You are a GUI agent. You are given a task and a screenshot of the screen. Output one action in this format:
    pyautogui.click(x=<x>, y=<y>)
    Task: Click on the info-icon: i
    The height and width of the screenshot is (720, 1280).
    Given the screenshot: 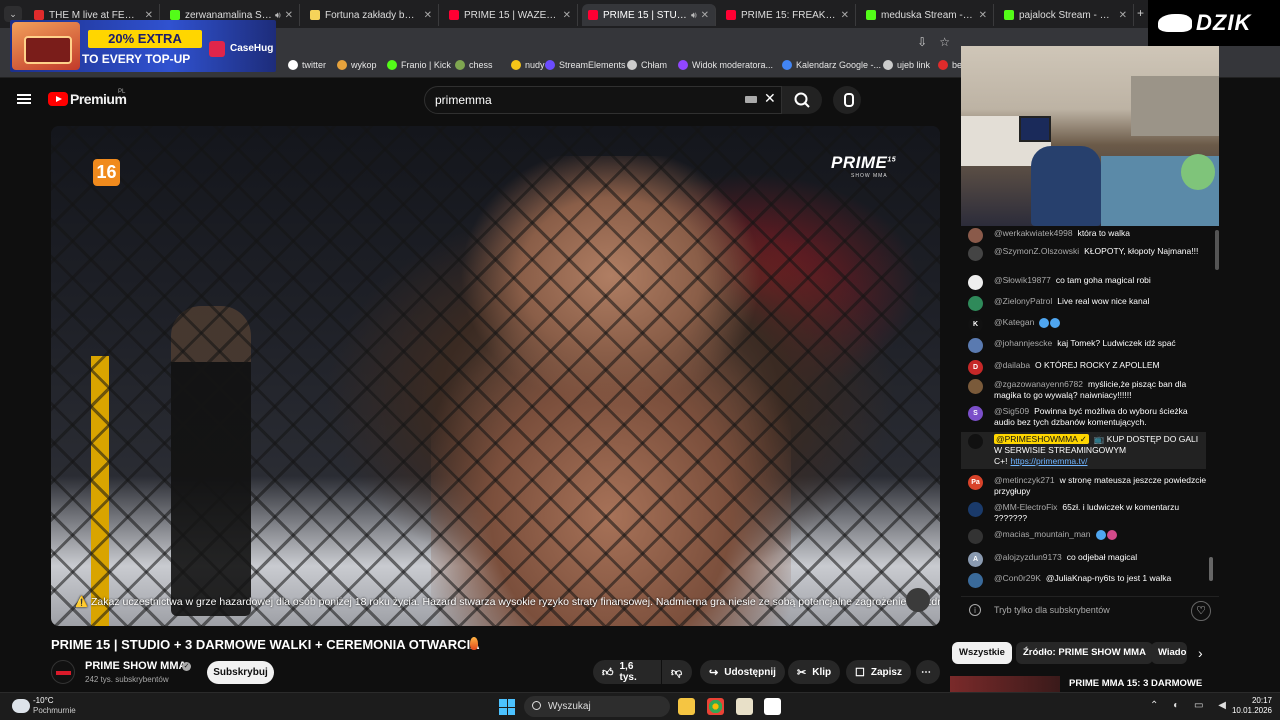 What is the action you would take?
    pyautogui.click(x=975, y=610)
    